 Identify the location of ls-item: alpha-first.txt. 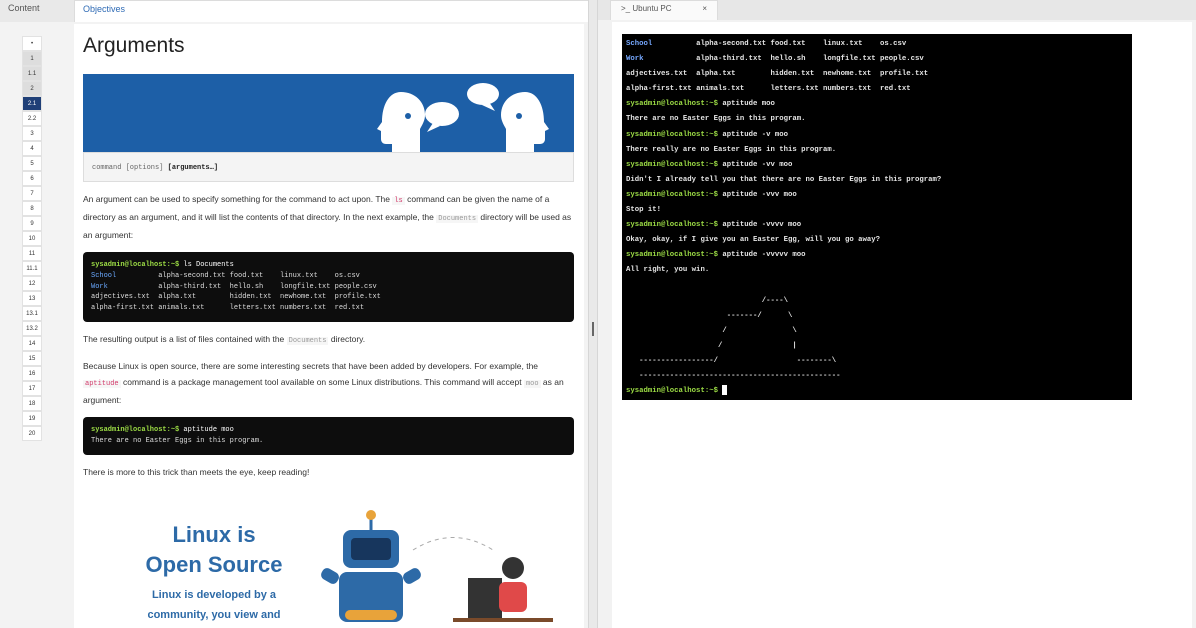
(661, 89).